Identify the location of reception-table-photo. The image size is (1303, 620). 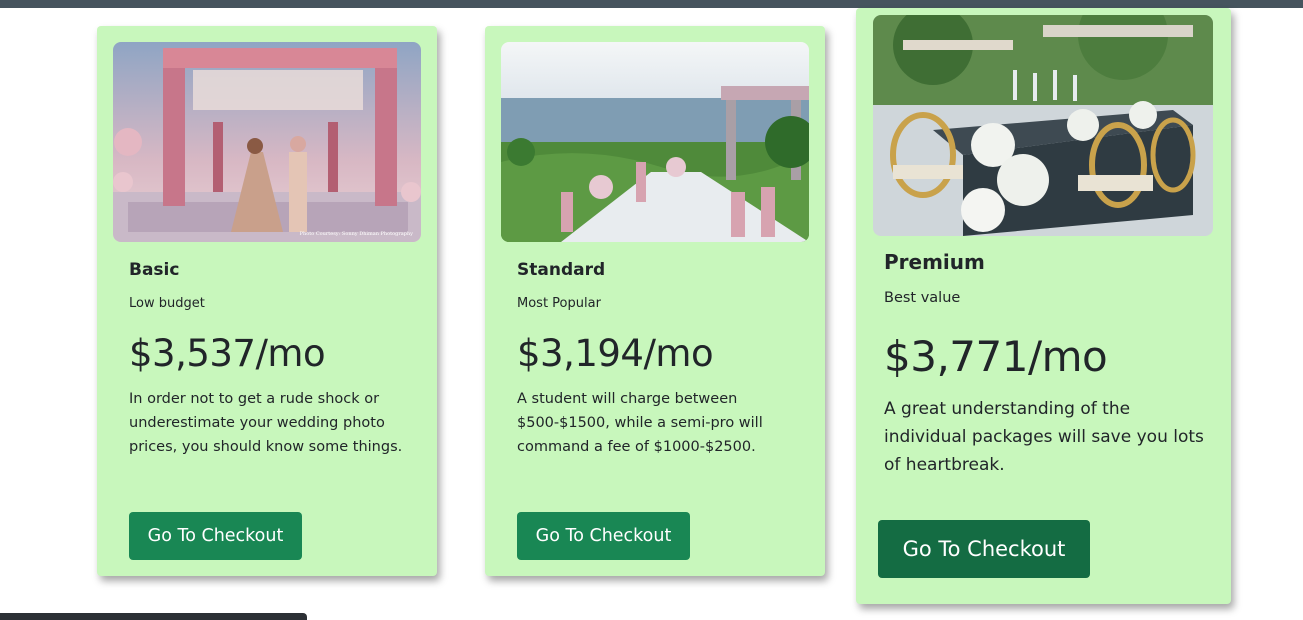
(1043, 125).